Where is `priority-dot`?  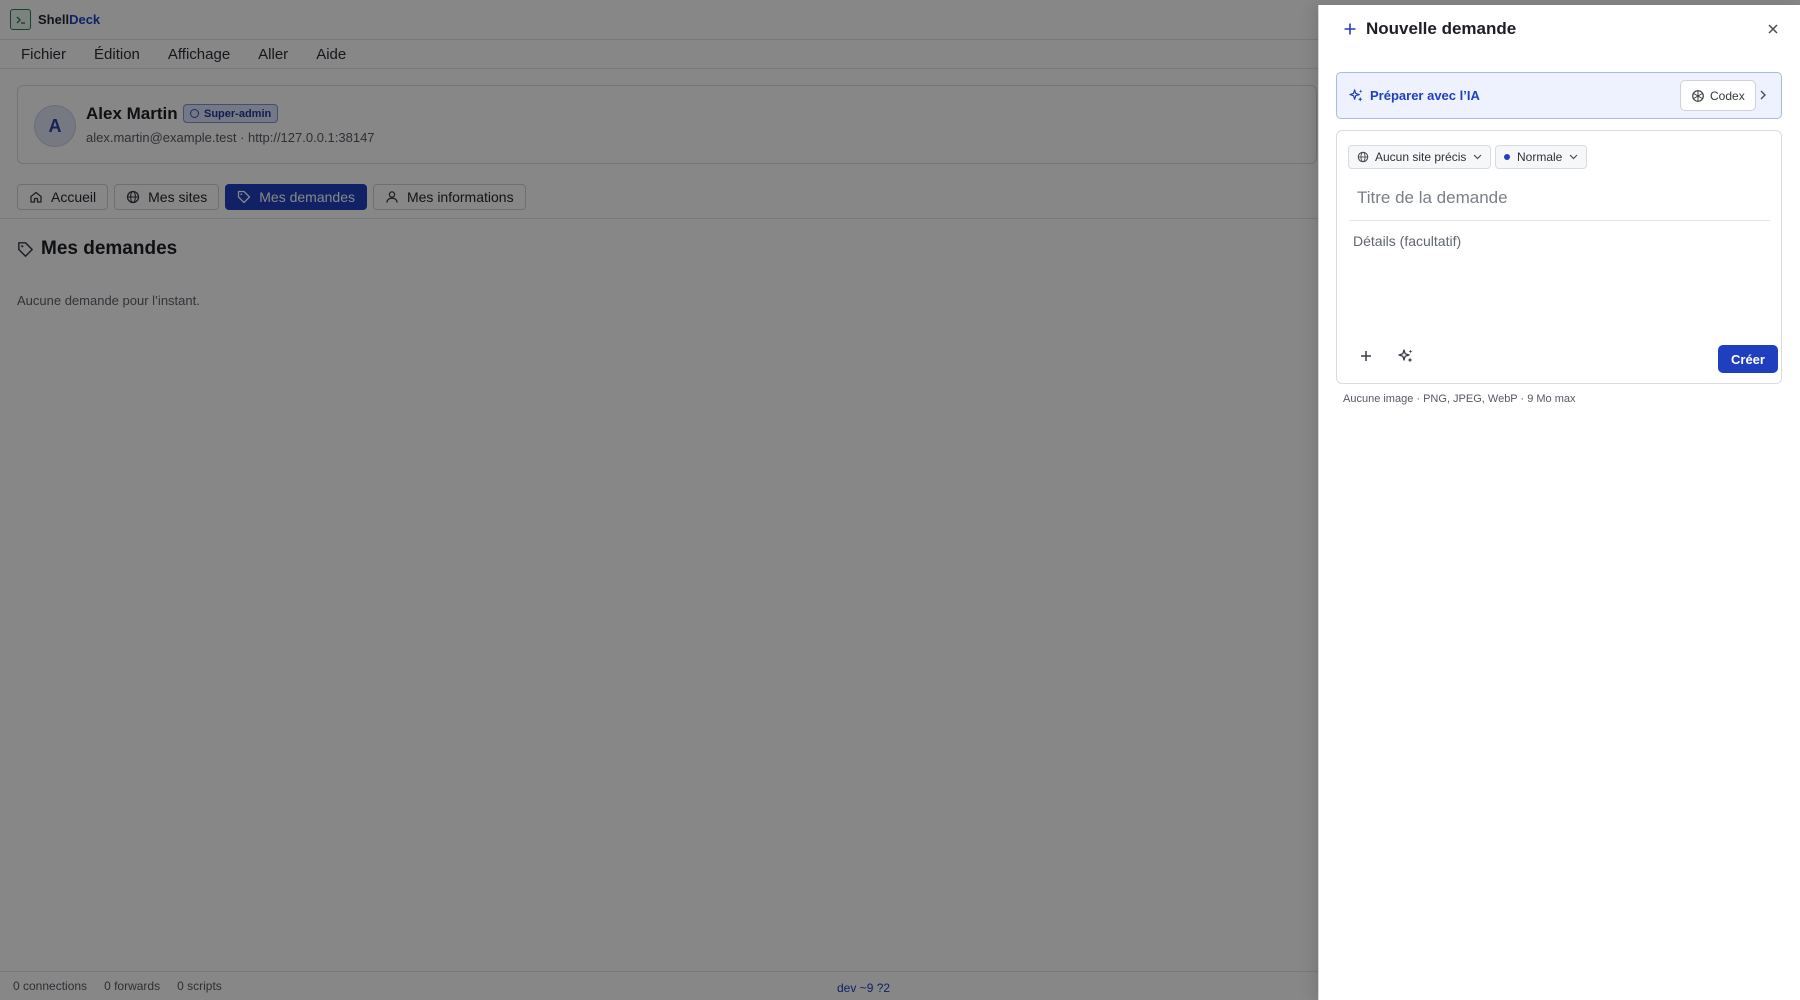 priority-dot is located at coordinates (1507, 157).